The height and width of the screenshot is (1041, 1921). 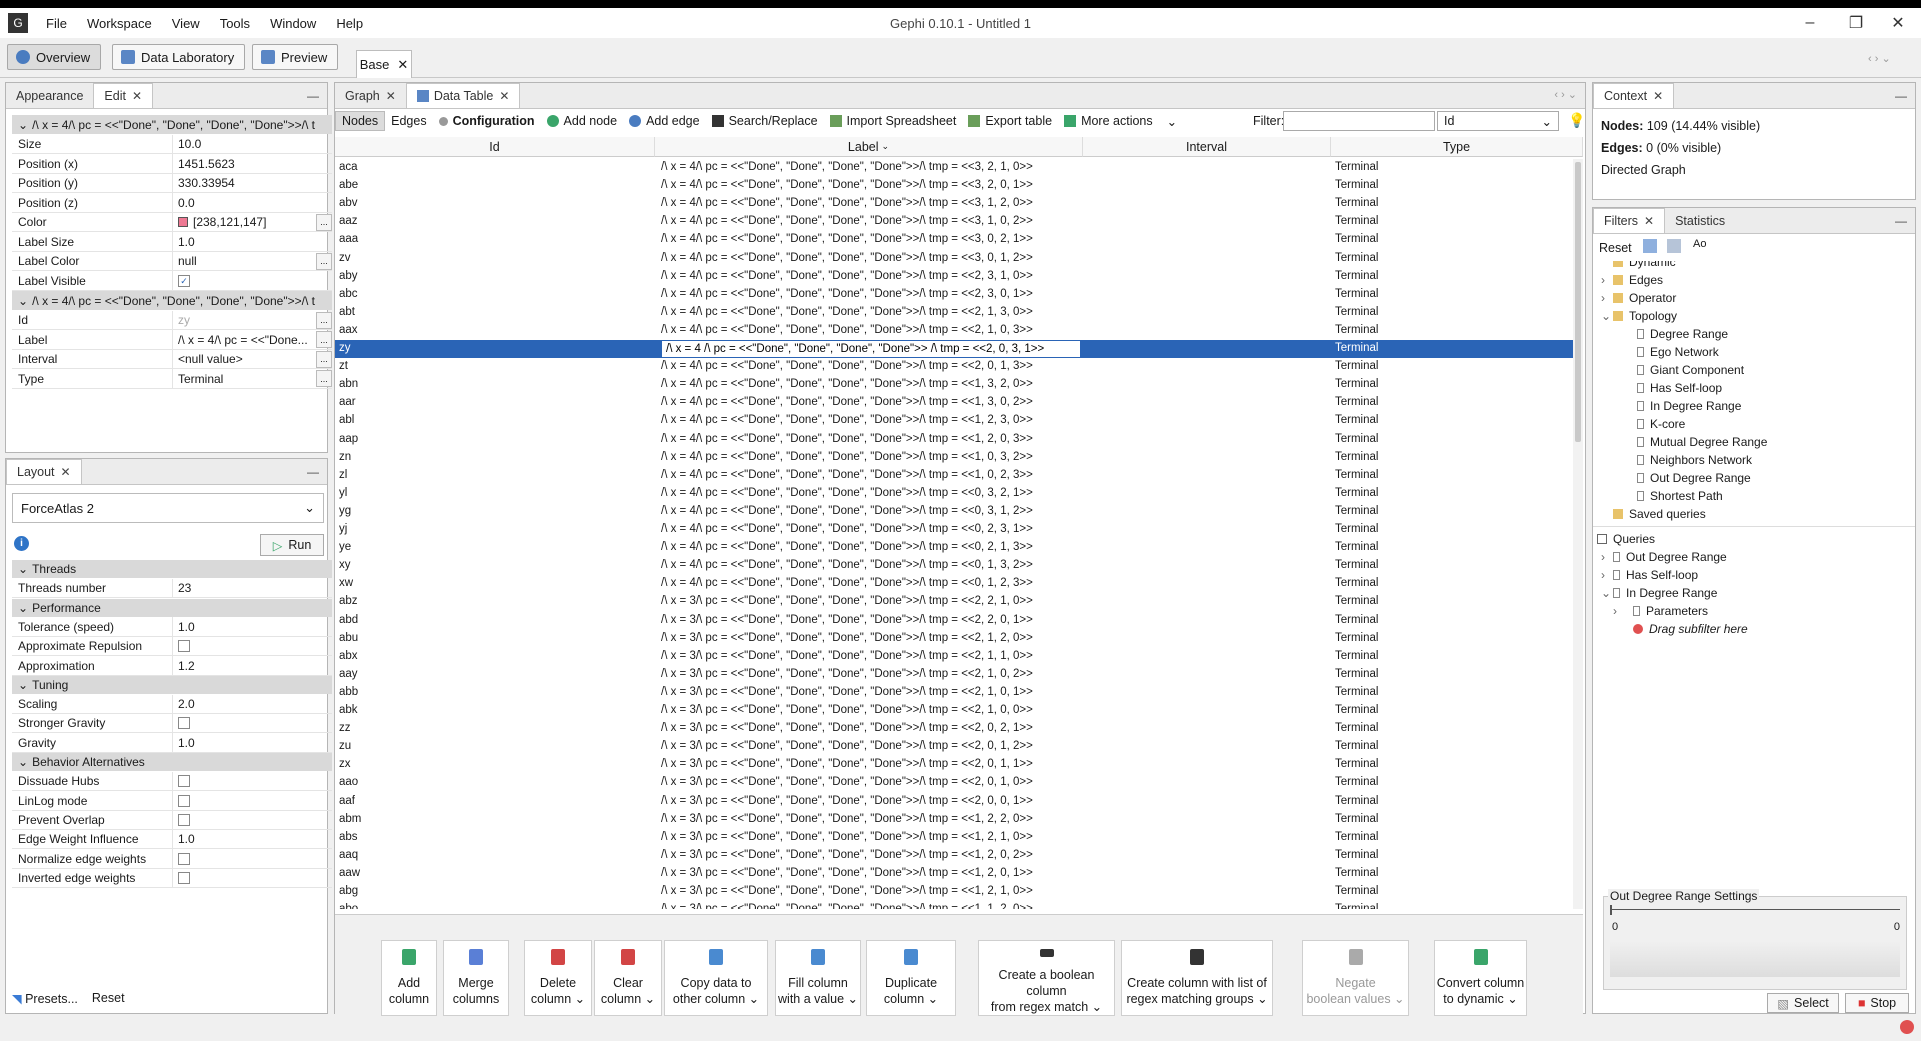 What do you see at coordinates (489, 873) in the screenshot?
I see `cell-id: aaw` at bounding box center [489, 873].